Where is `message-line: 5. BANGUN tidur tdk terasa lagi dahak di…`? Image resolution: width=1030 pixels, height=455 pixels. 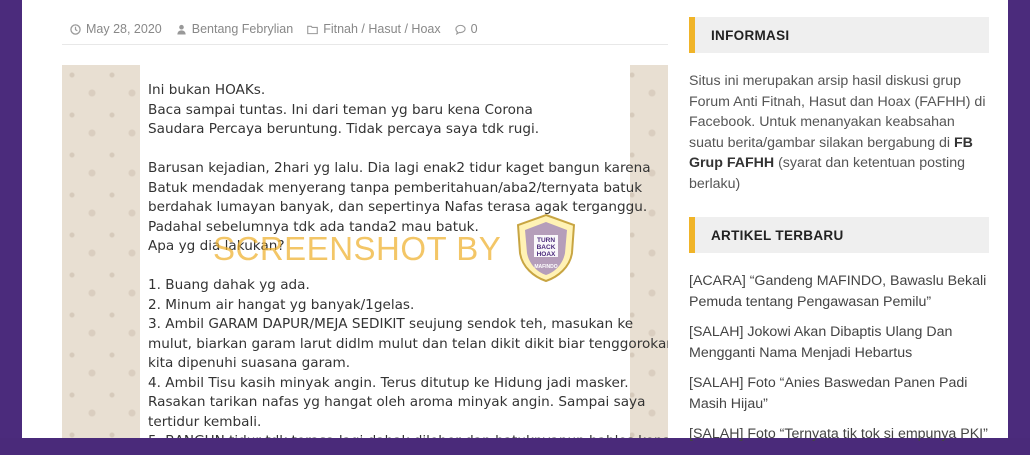
message-line: 5. BANGUN tidur tdk terasa lagi dahak di… is located at coordinates (408, 435).